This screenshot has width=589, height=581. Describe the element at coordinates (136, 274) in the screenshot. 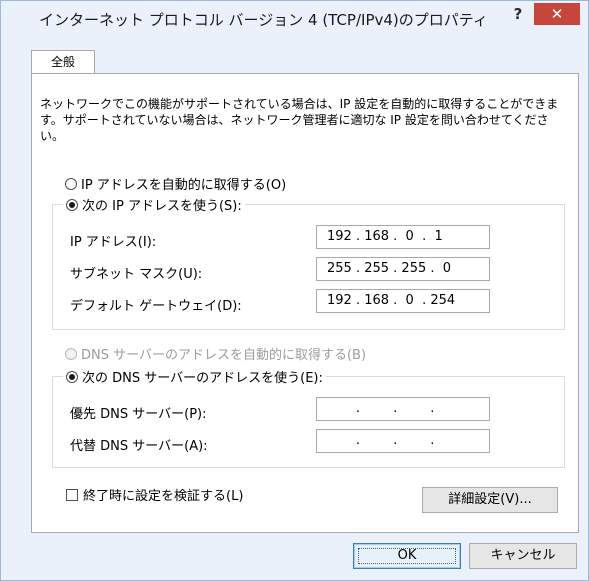

I see `subnet-mask-label: サブネット マスク(U):` at that location.